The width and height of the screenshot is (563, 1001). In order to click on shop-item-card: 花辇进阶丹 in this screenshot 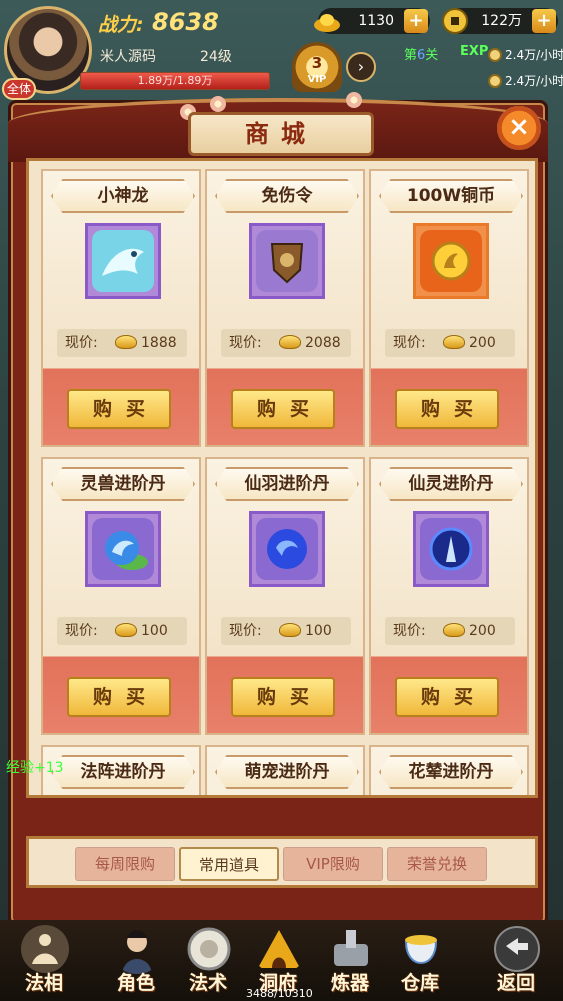, I will do `click(449, 770)`.